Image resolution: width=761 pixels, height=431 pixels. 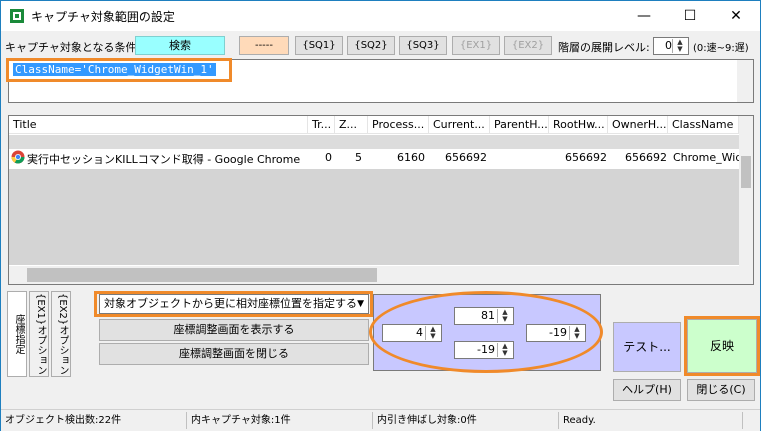 I want to click on list-hscrollbar, so click(x=374, y=275).